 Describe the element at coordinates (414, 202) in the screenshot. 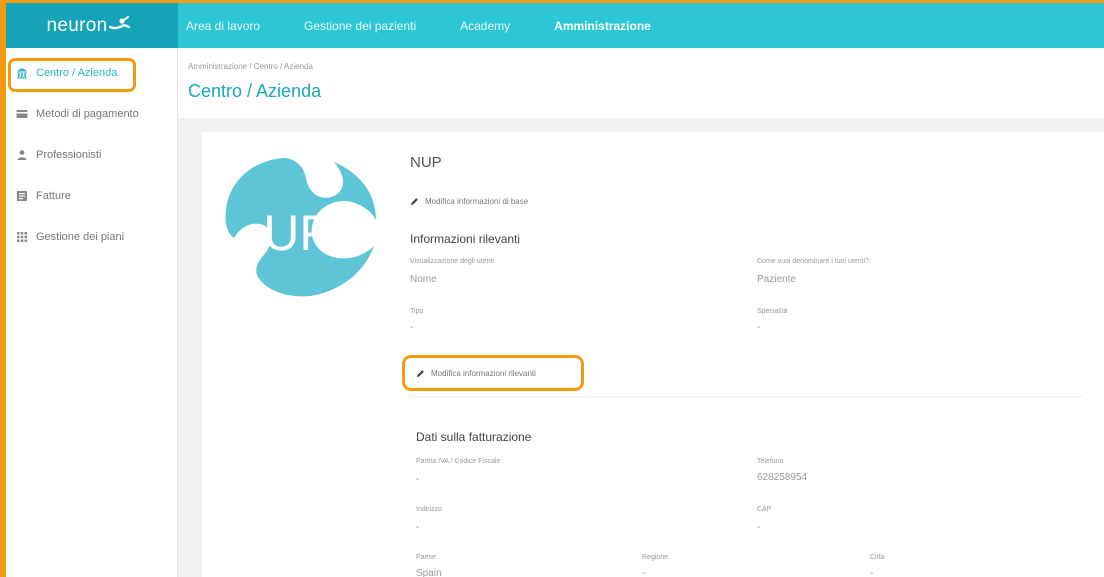

I see `pencil-icon` at that location.